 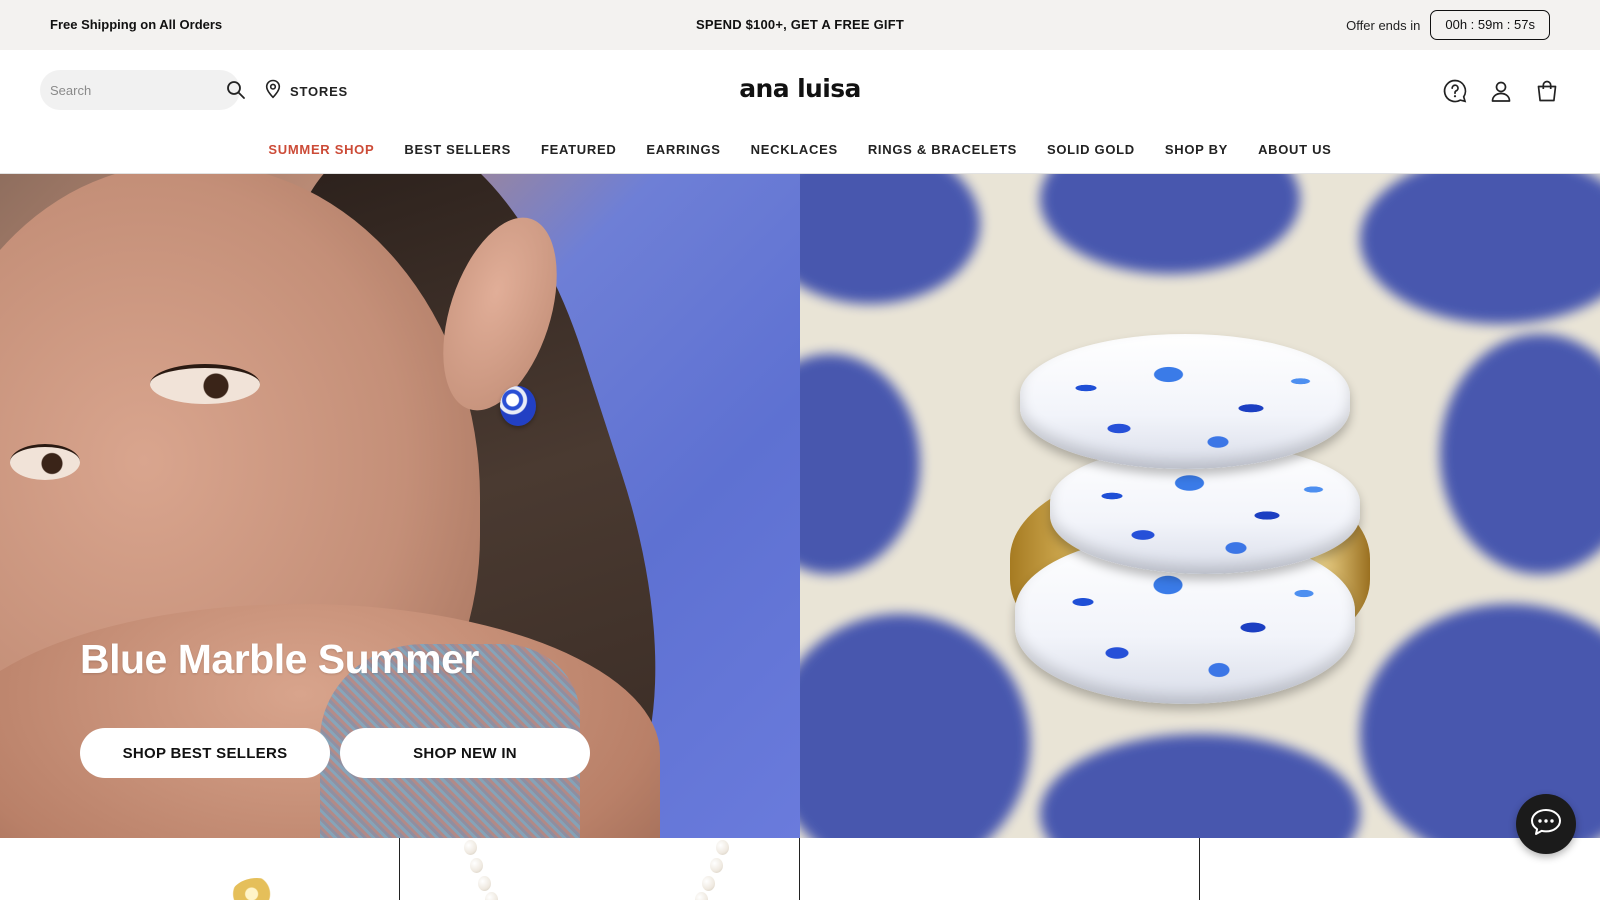 I want to click on shop-new-in-button: SHOP NEW IN, so click(x=465, y=753).